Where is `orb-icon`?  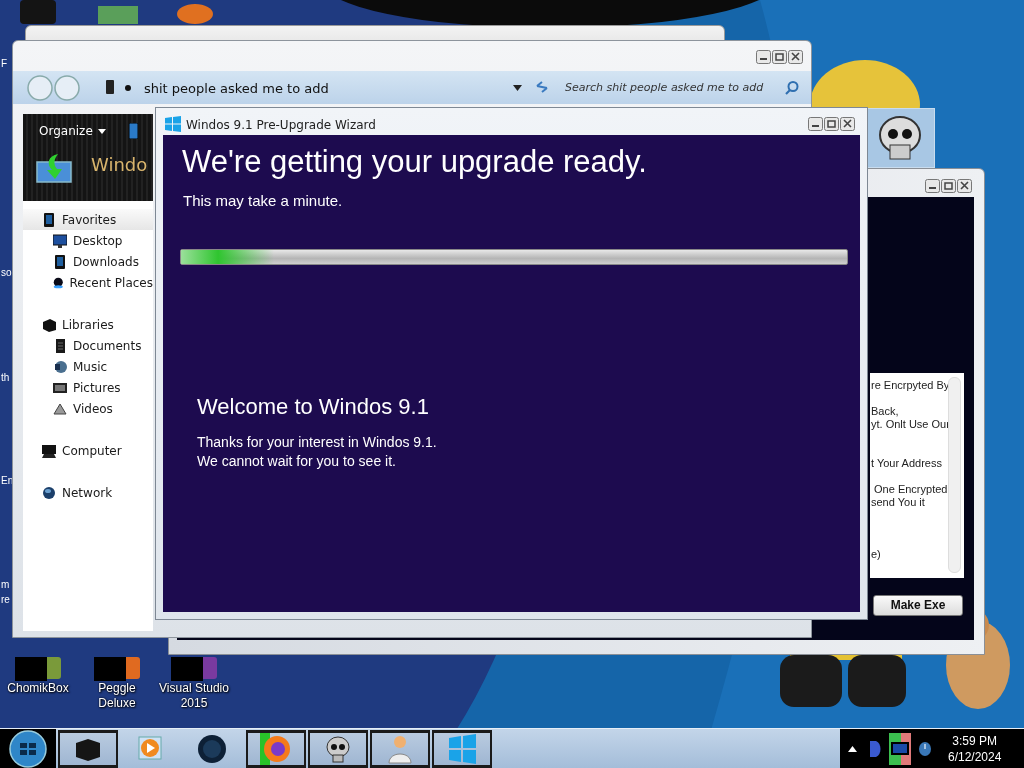
orb-icon is located at coordinates (58, 282).